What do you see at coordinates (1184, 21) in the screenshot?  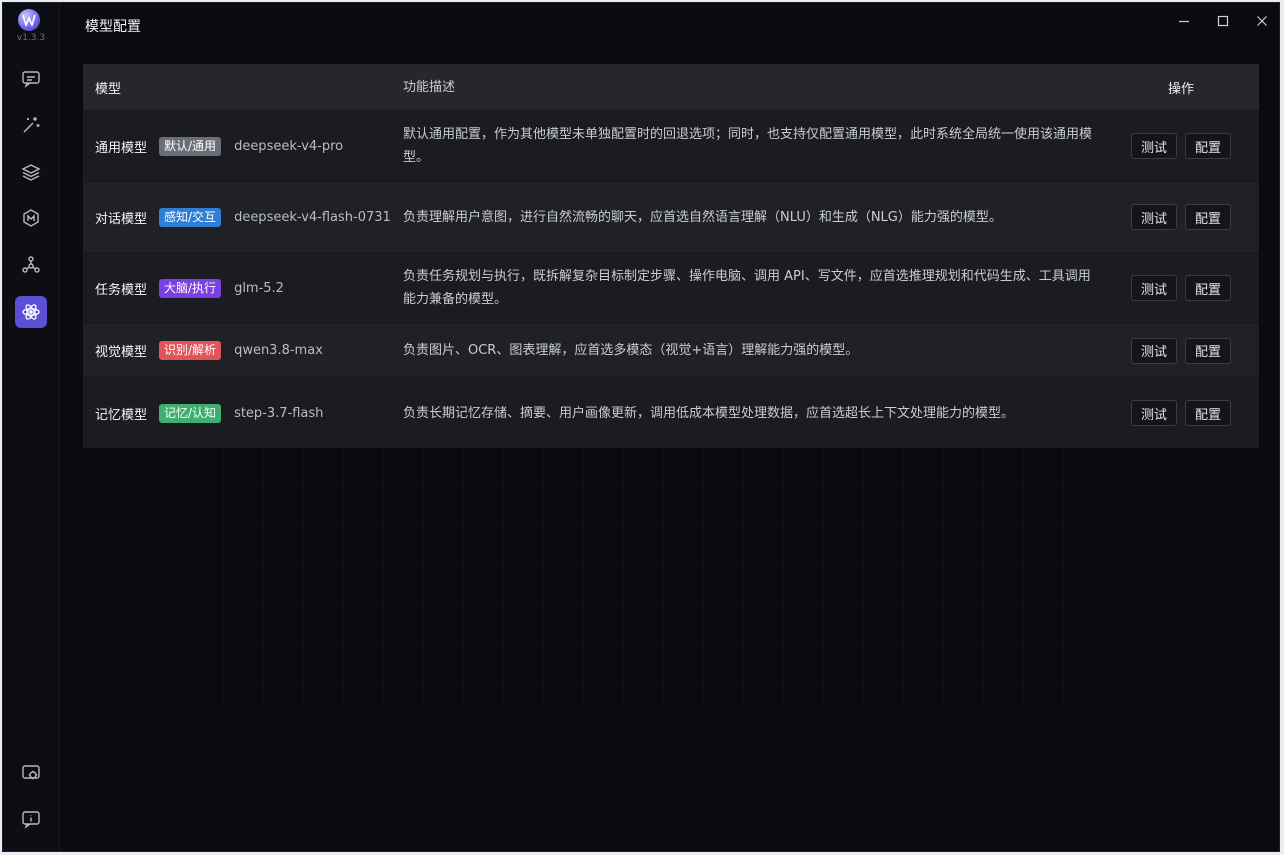 I see `minimize-icon` at bounding box center [1184, 21].